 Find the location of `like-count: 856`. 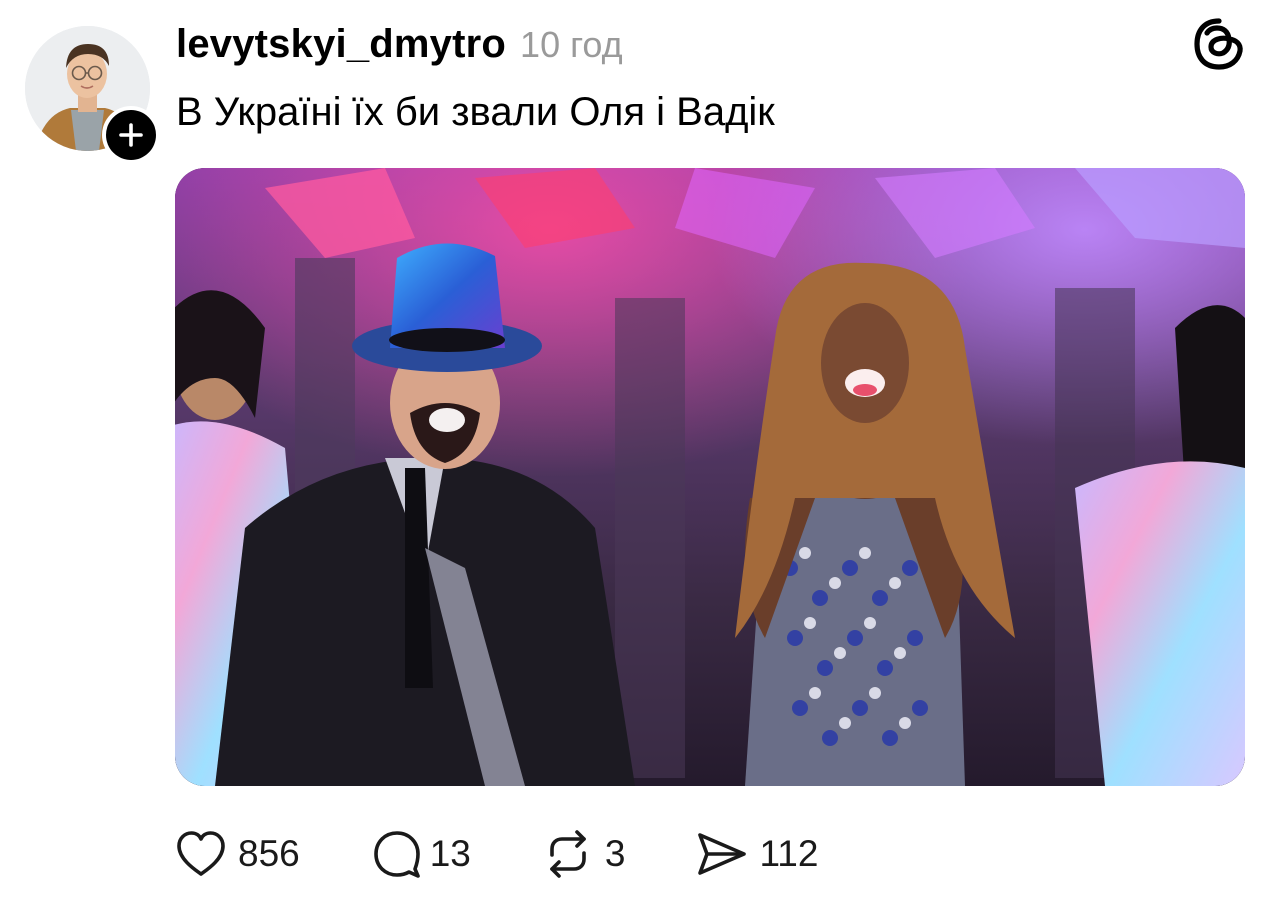

like-count: 856 is located at coordinates (269, 853).